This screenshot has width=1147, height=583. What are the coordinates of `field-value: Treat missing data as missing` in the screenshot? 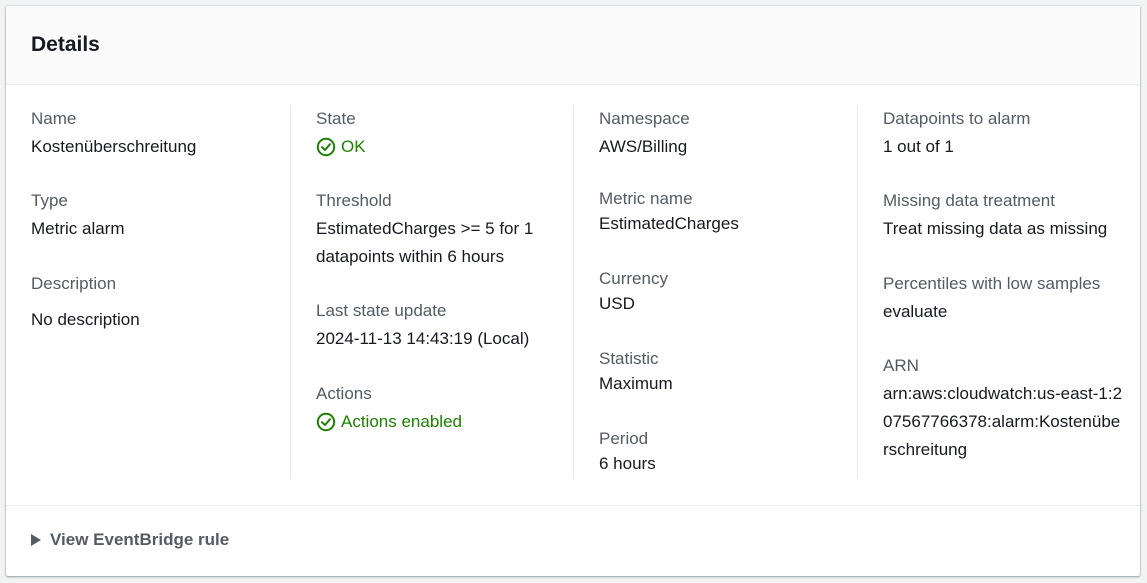 It's located at (995, 228).